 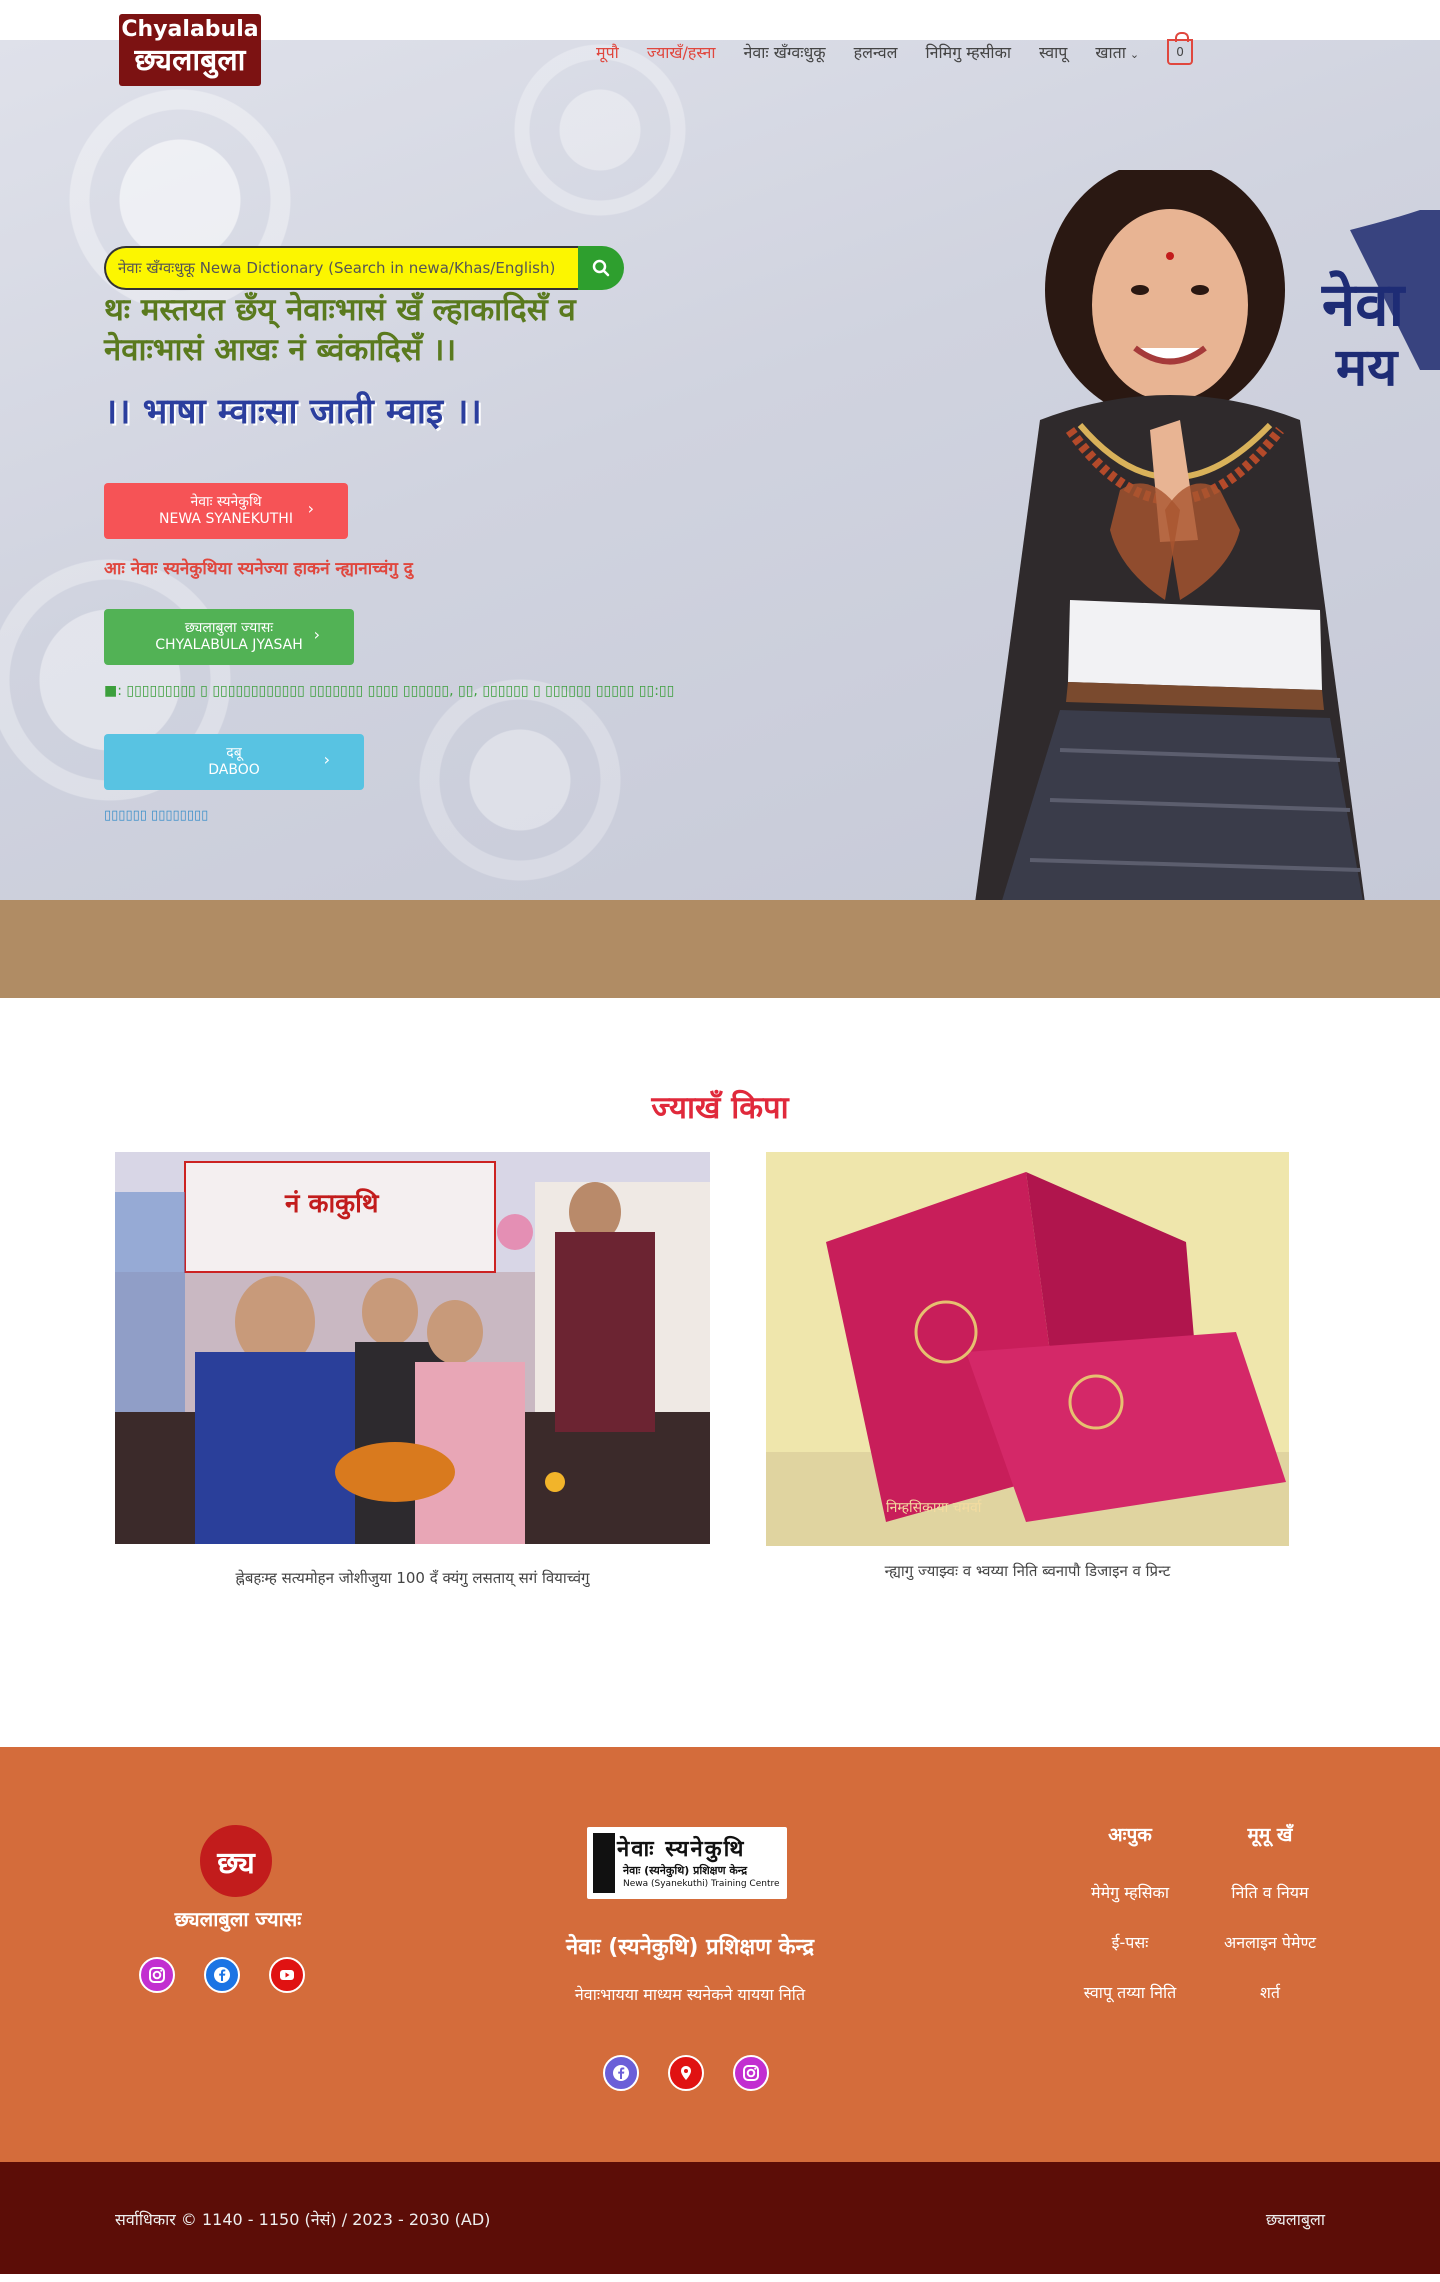 I want to click on logo-subtitle-en: Newa (Syanekuthi) Training Centre, so click(x=701, y=1884).